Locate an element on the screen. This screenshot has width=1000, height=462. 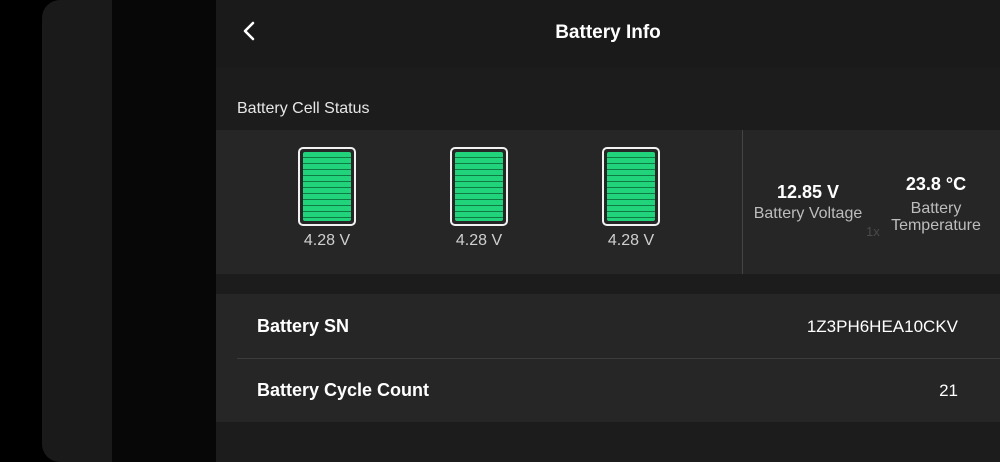
background-panel is located at coordinates (77, 231).